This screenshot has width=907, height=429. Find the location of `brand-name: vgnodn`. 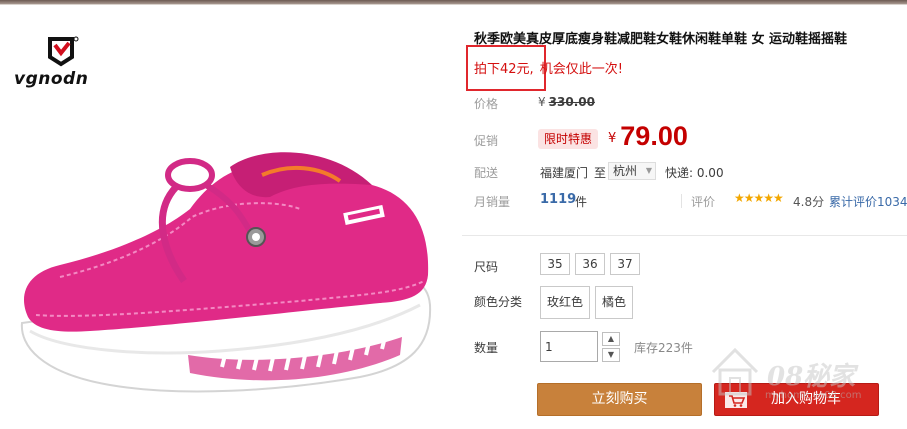

brand-name: vgnodn is located at coordinates (51, 79).